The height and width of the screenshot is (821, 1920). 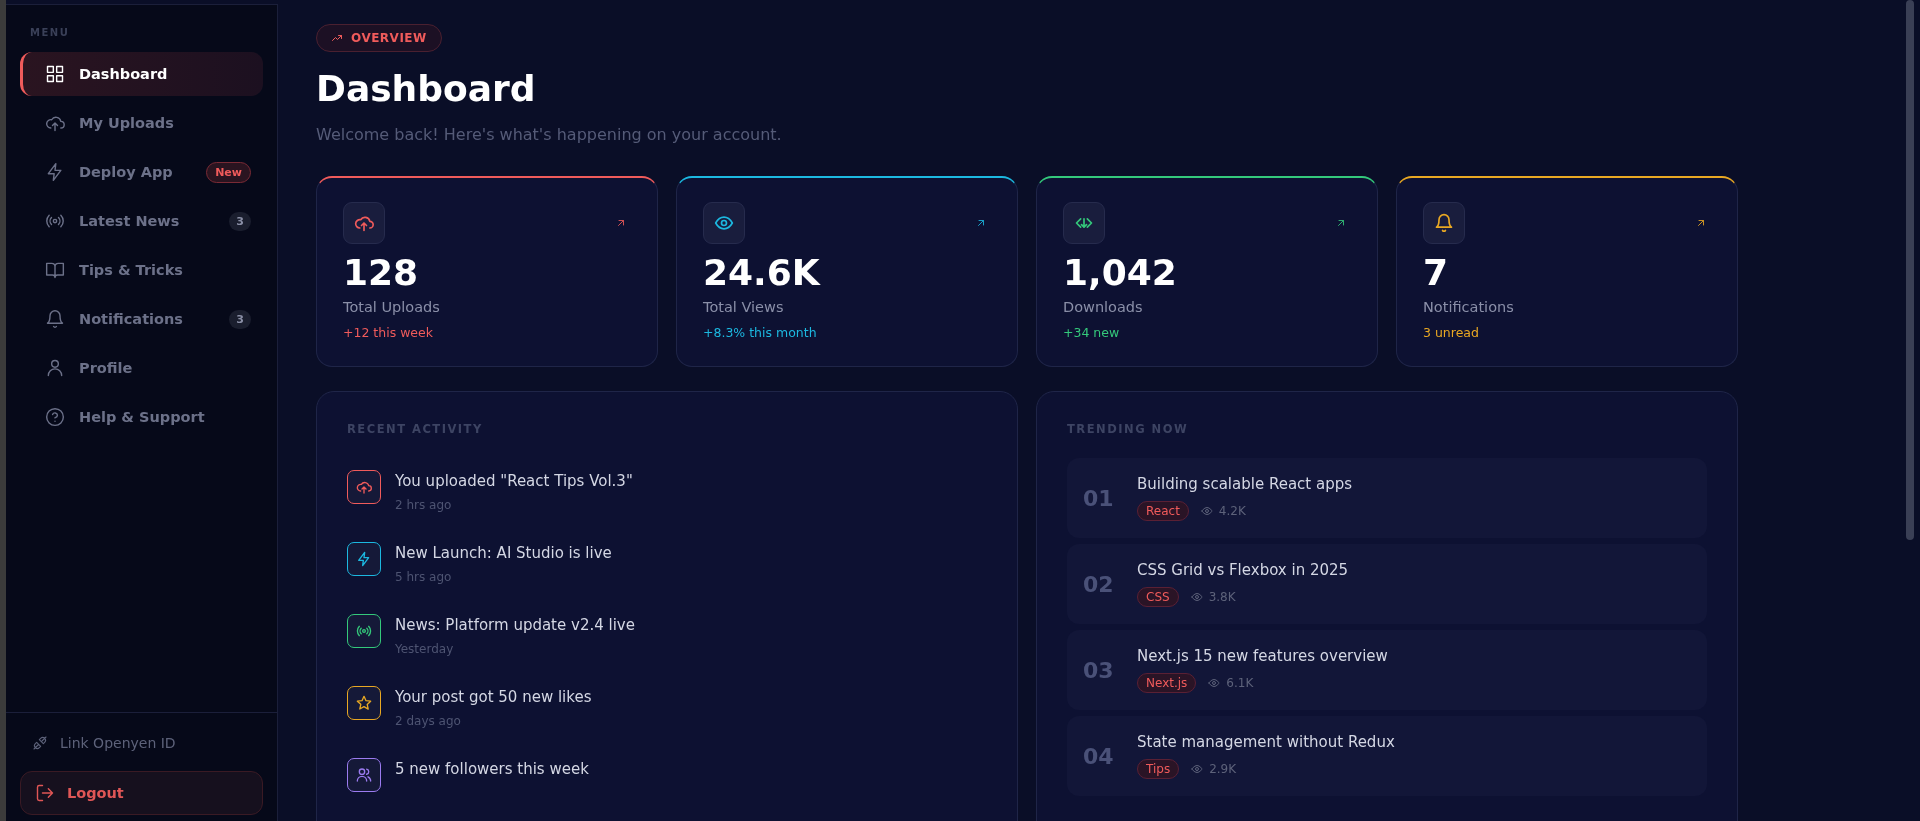 I want to click on trending-title: CSS Grid vs Flexbox in 2025, so click(x=1243, y=570).